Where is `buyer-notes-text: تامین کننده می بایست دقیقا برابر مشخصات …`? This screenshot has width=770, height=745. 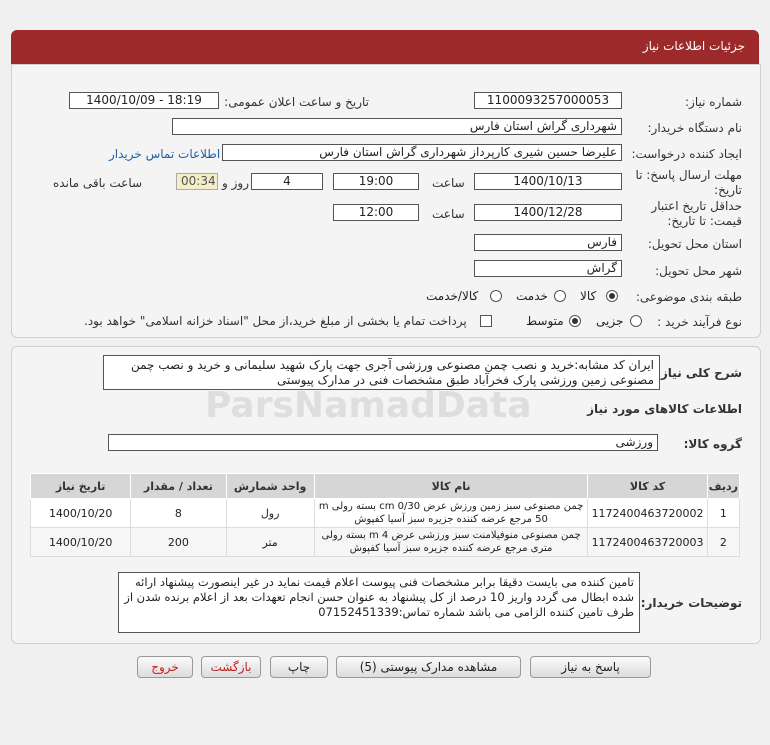 buyer-notes-text: تامین کننده می بایست دقیقا برابر مشخصات … is located at coordinates (379, 602).